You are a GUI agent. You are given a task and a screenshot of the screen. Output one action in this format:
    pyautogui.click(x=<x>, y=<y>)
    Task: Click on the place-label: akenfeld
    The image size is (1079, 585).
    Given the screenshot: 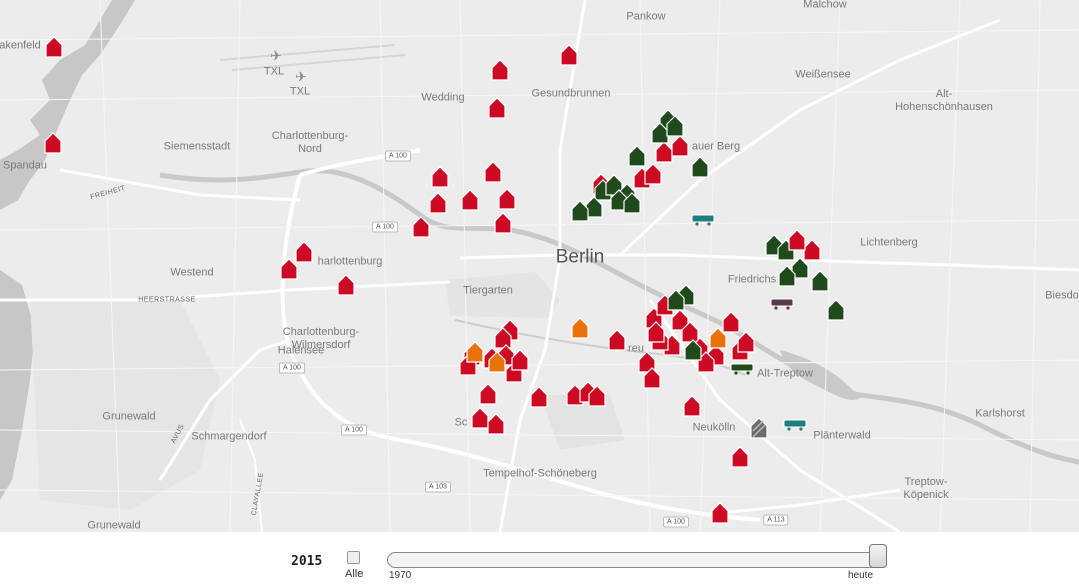 What is the action you would take?
    pyautogui.click(x=20, y=45)
    